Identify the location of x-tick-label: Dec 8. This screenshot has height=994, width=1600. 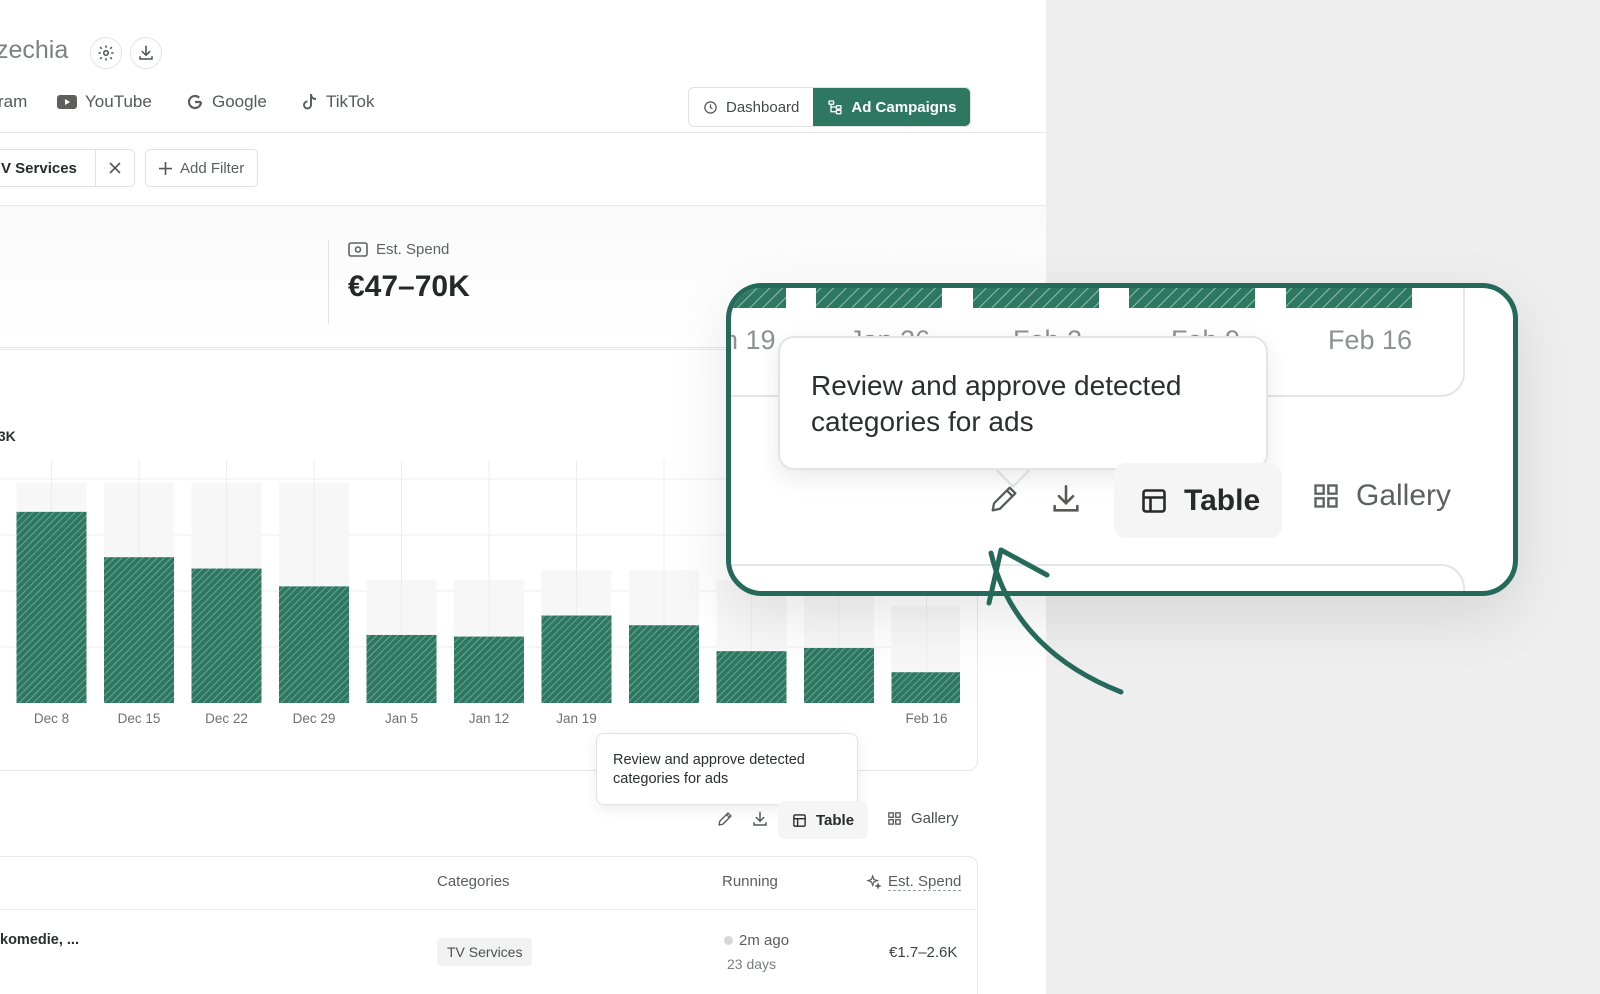
(51, 718).